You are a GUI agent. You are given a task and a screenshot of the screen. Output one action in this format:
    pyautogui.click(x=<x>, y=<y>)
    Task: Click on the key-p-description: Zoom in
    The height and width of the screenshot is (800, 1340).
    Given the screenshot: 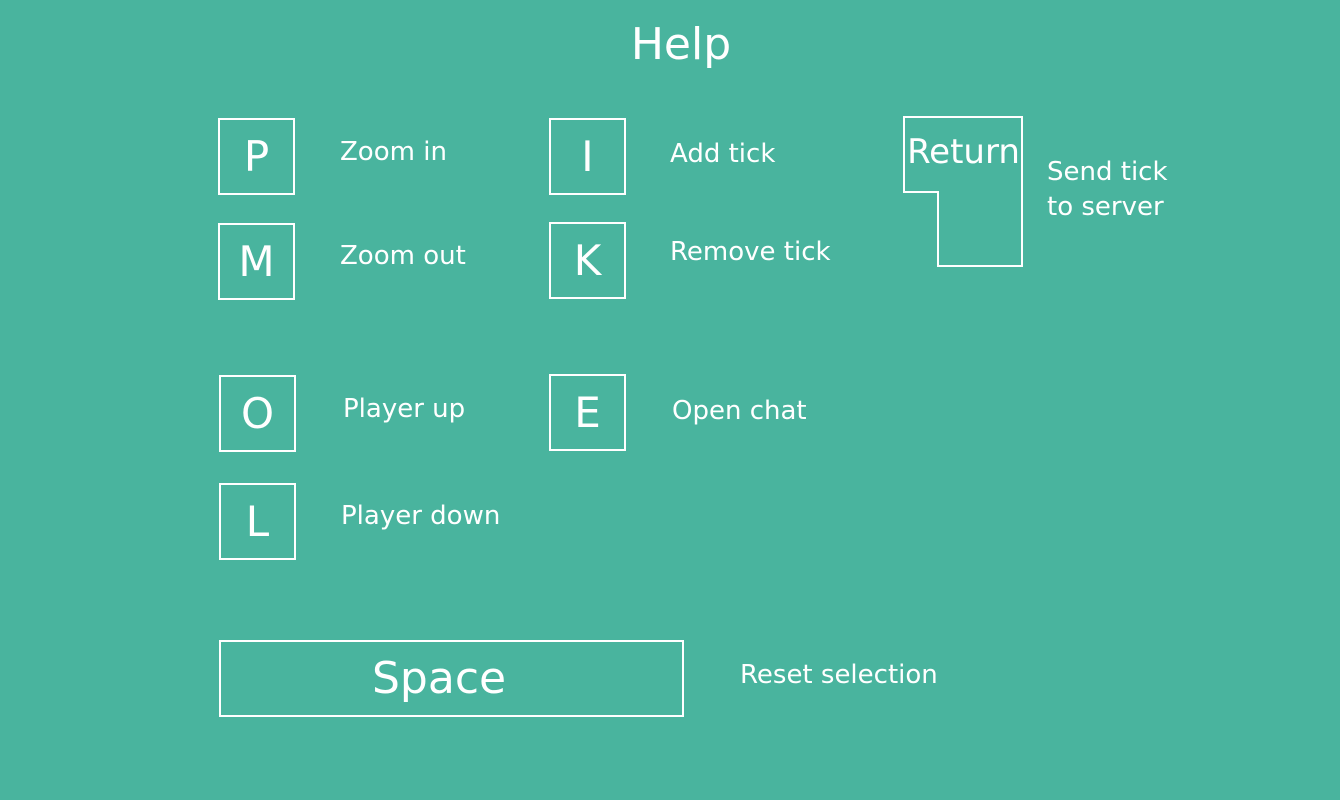 What is the action you would take?
    pyautogui.click(x=393, y=152)
    